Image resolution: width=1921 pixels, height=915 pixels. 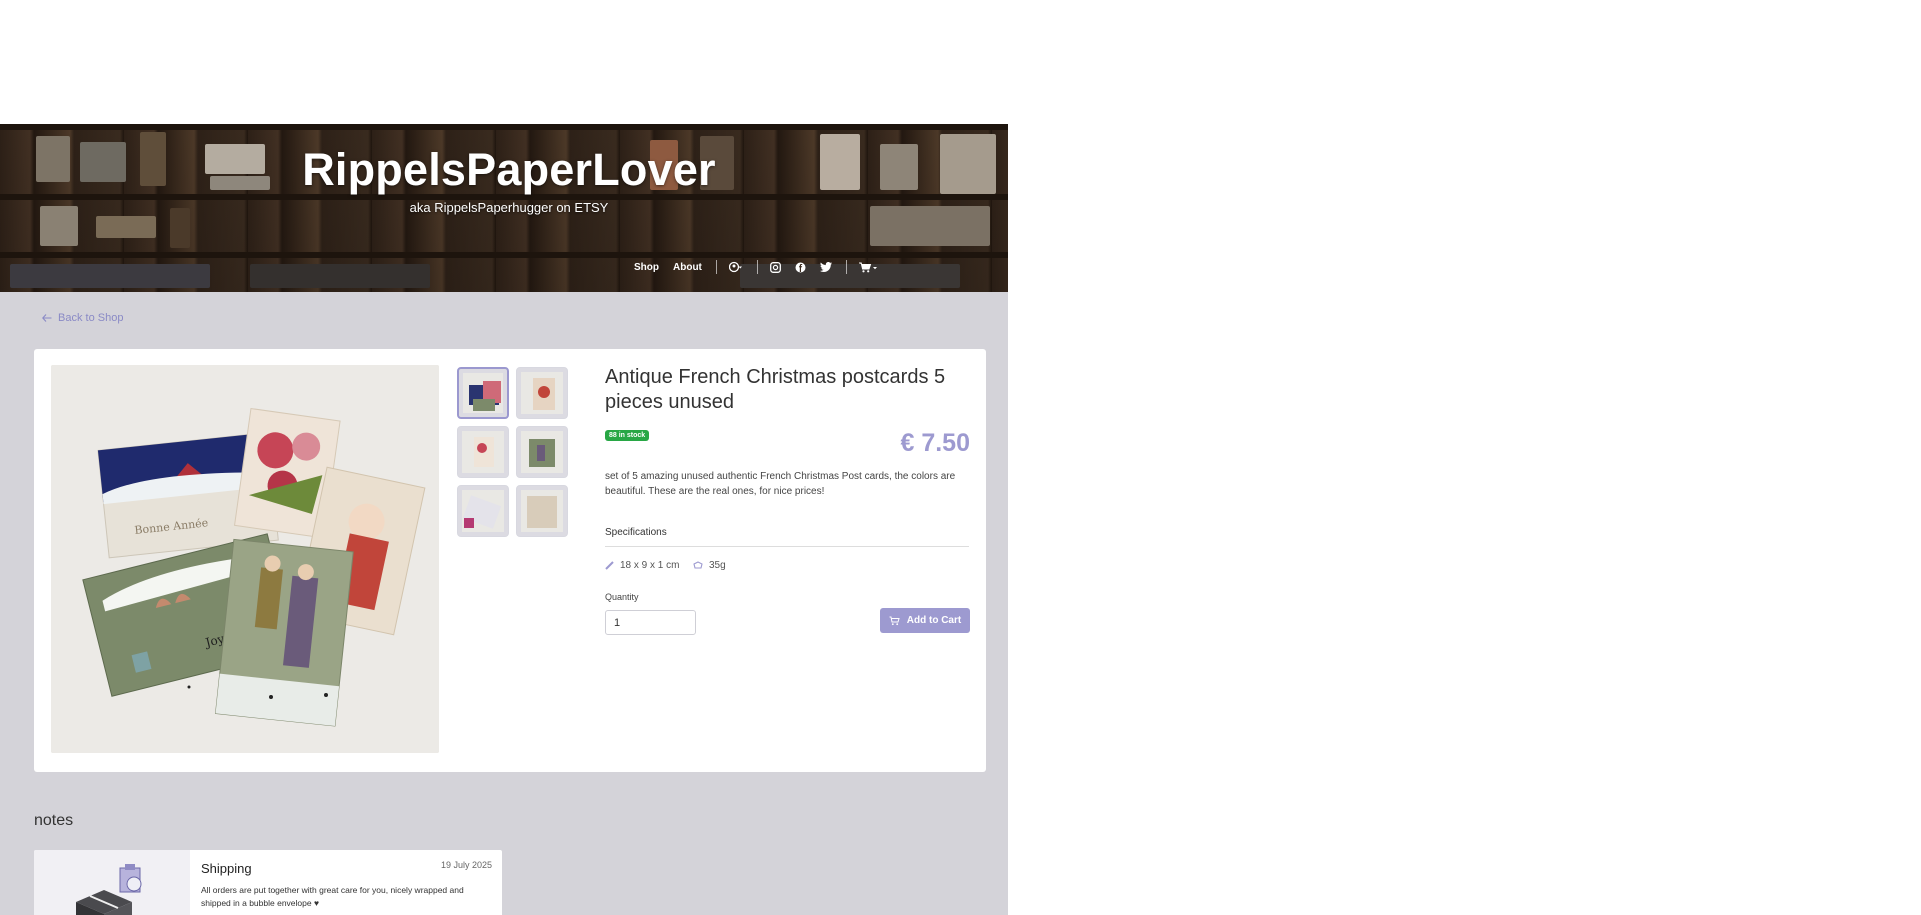 I want to click on quantity-label: Quantity, so click(x=622, y=597).